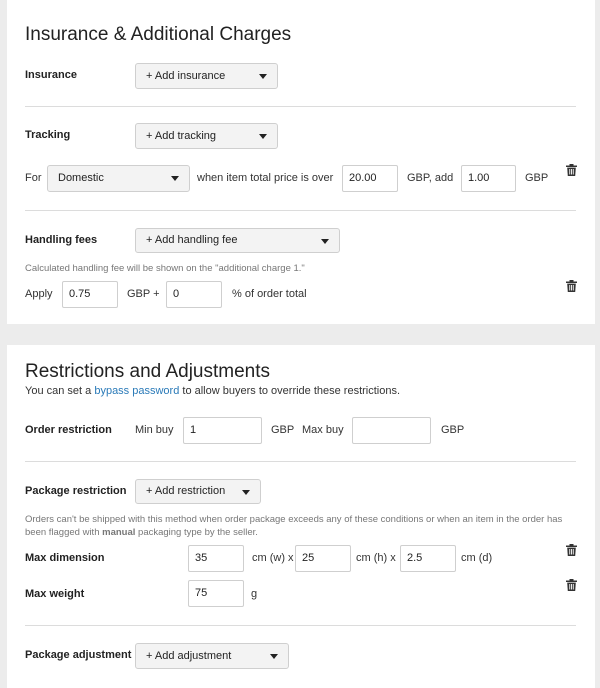  I want to click on max-weight-label: Max weight, so click(55, 594).